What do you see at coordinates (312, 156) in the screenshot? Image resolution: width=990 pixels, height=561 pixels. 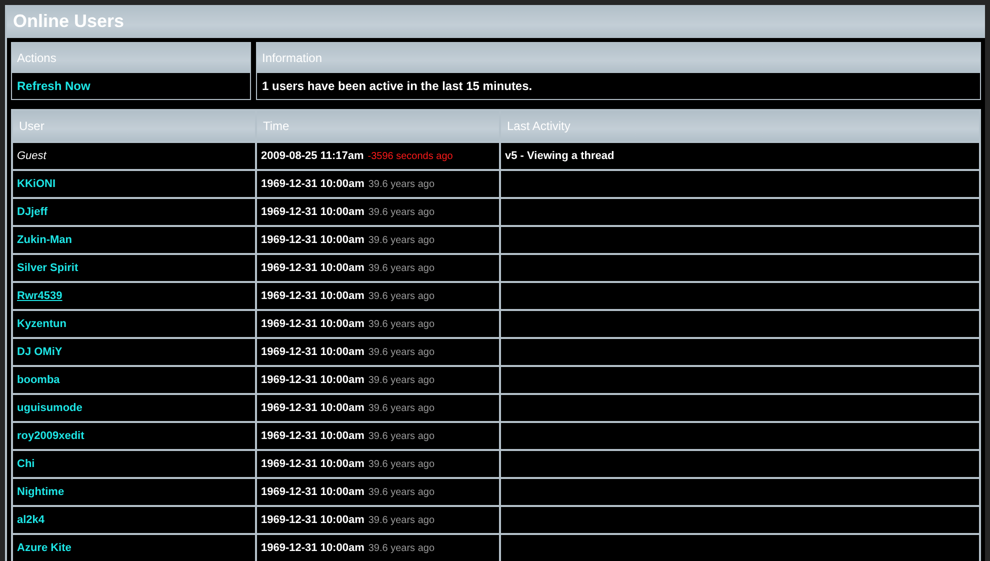 I see `time-text: 2009-08-25 11:17am` at bounding box center [312, 156].